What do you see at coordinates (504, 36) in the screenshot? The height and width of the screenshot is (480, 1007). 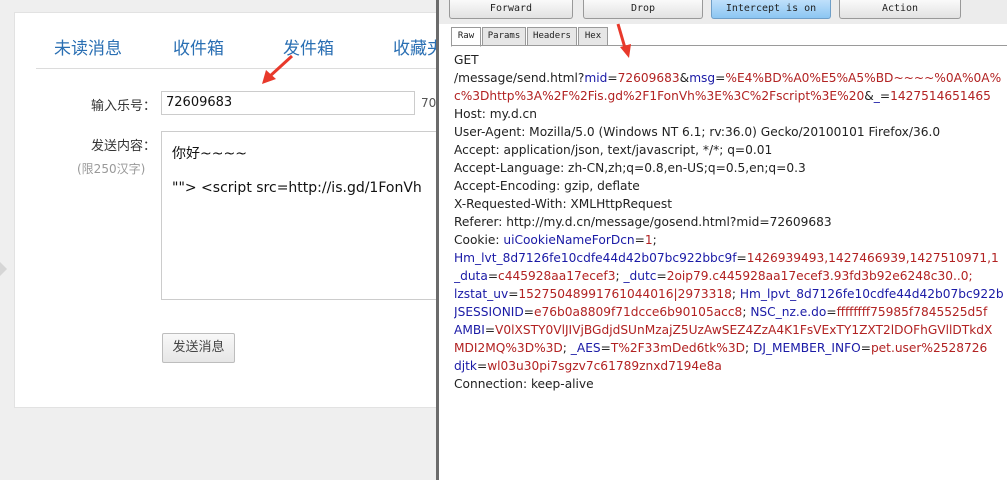 I see `tab-params: Params` at bounding box center [504, 36].